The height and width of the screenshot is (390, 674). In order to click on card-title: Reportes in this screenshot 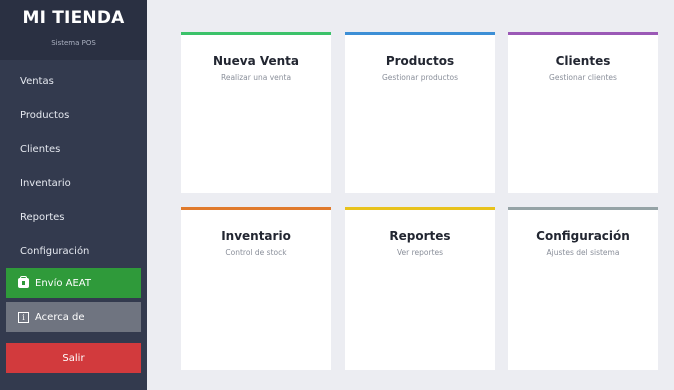, I will do `click(420, 236)`.